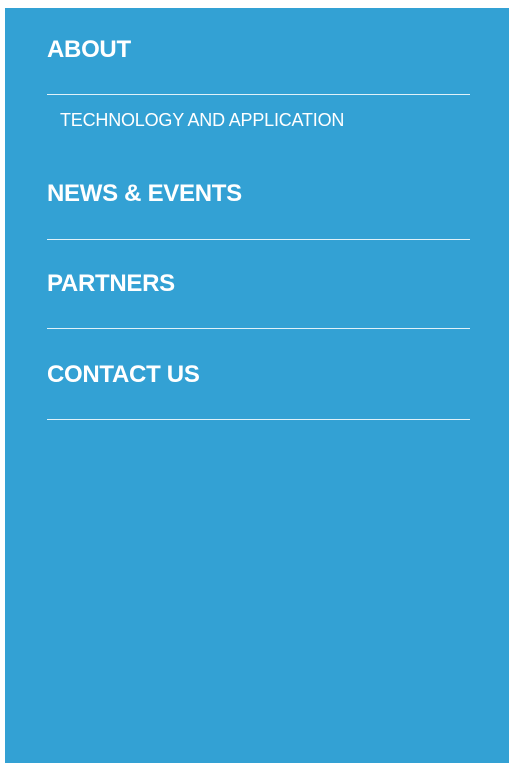 This screenshot has width=509, height=763. Describe the element at coordinates (89, 50) in the screenshot. I see `menu-item-about: ABOUT` at that location.